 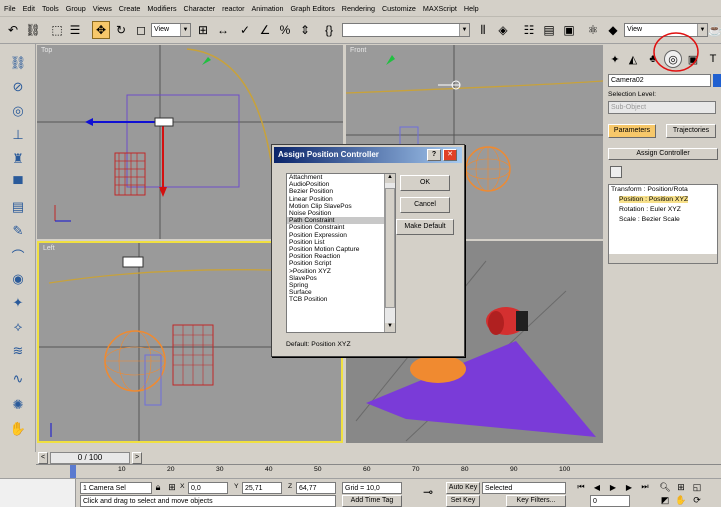 I want to click on menu-item-create: Create, so click(x=130, y=8).